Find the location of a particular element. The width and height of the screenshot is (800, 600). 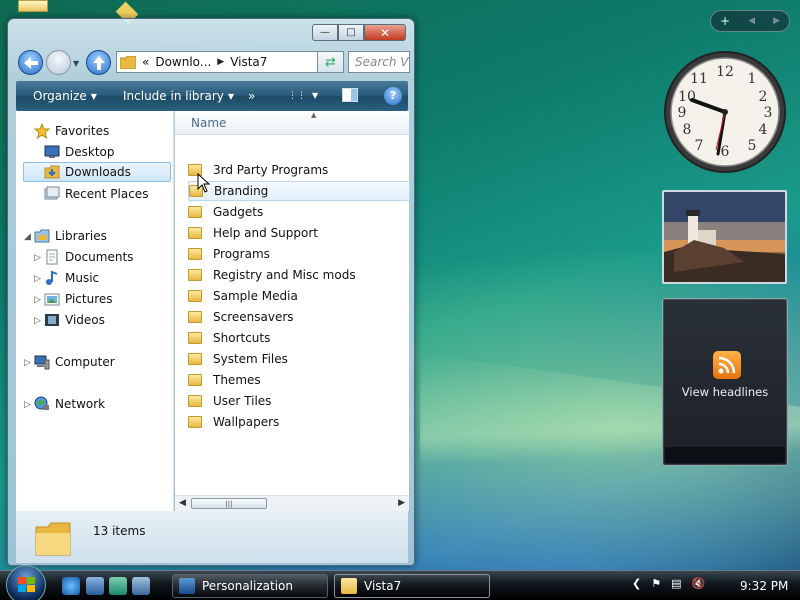

file-name: Themes is located at coordinates (237, 380).